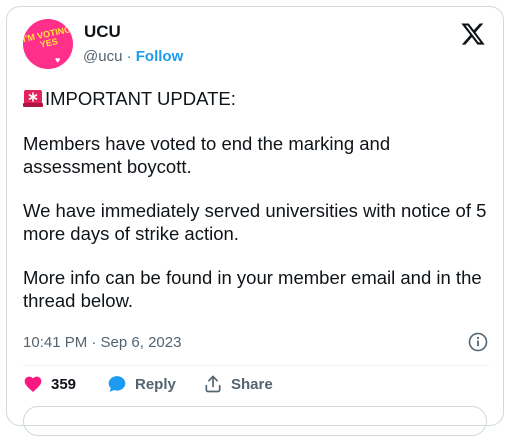 The width and height of the screenshot is (512, 436). Describe the element at coordinates (160, 56) in the screenshot. I see `follow-button: Follow` at that location.